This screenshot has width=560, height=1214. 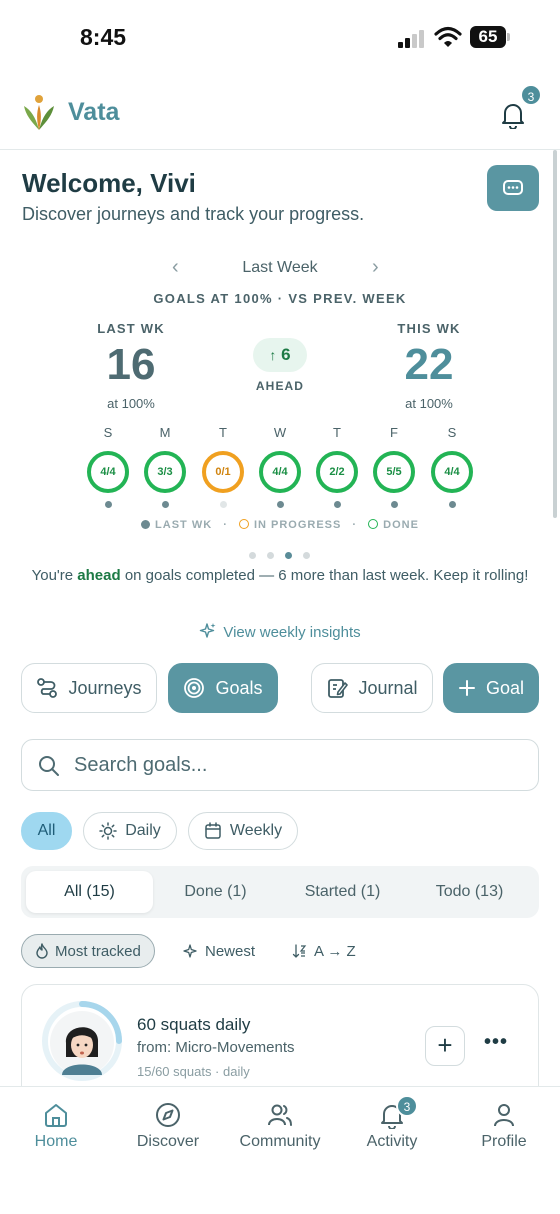 I want to click on sort-arrows-icon, so click(x=299, y=951).